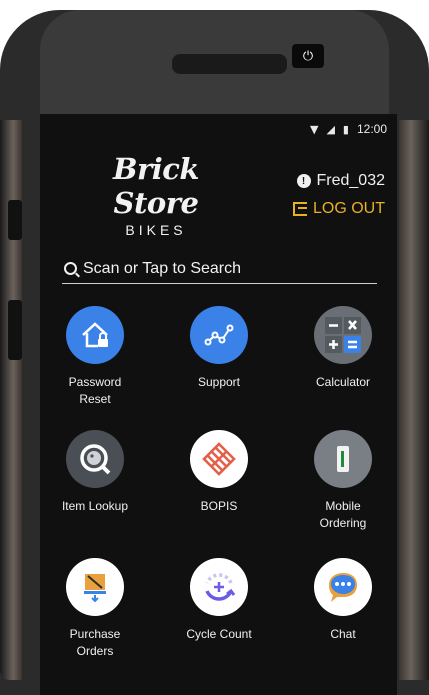 The image size is (429, 695). I want to click on logo-sub-text: BIKES, so click(156, 230).